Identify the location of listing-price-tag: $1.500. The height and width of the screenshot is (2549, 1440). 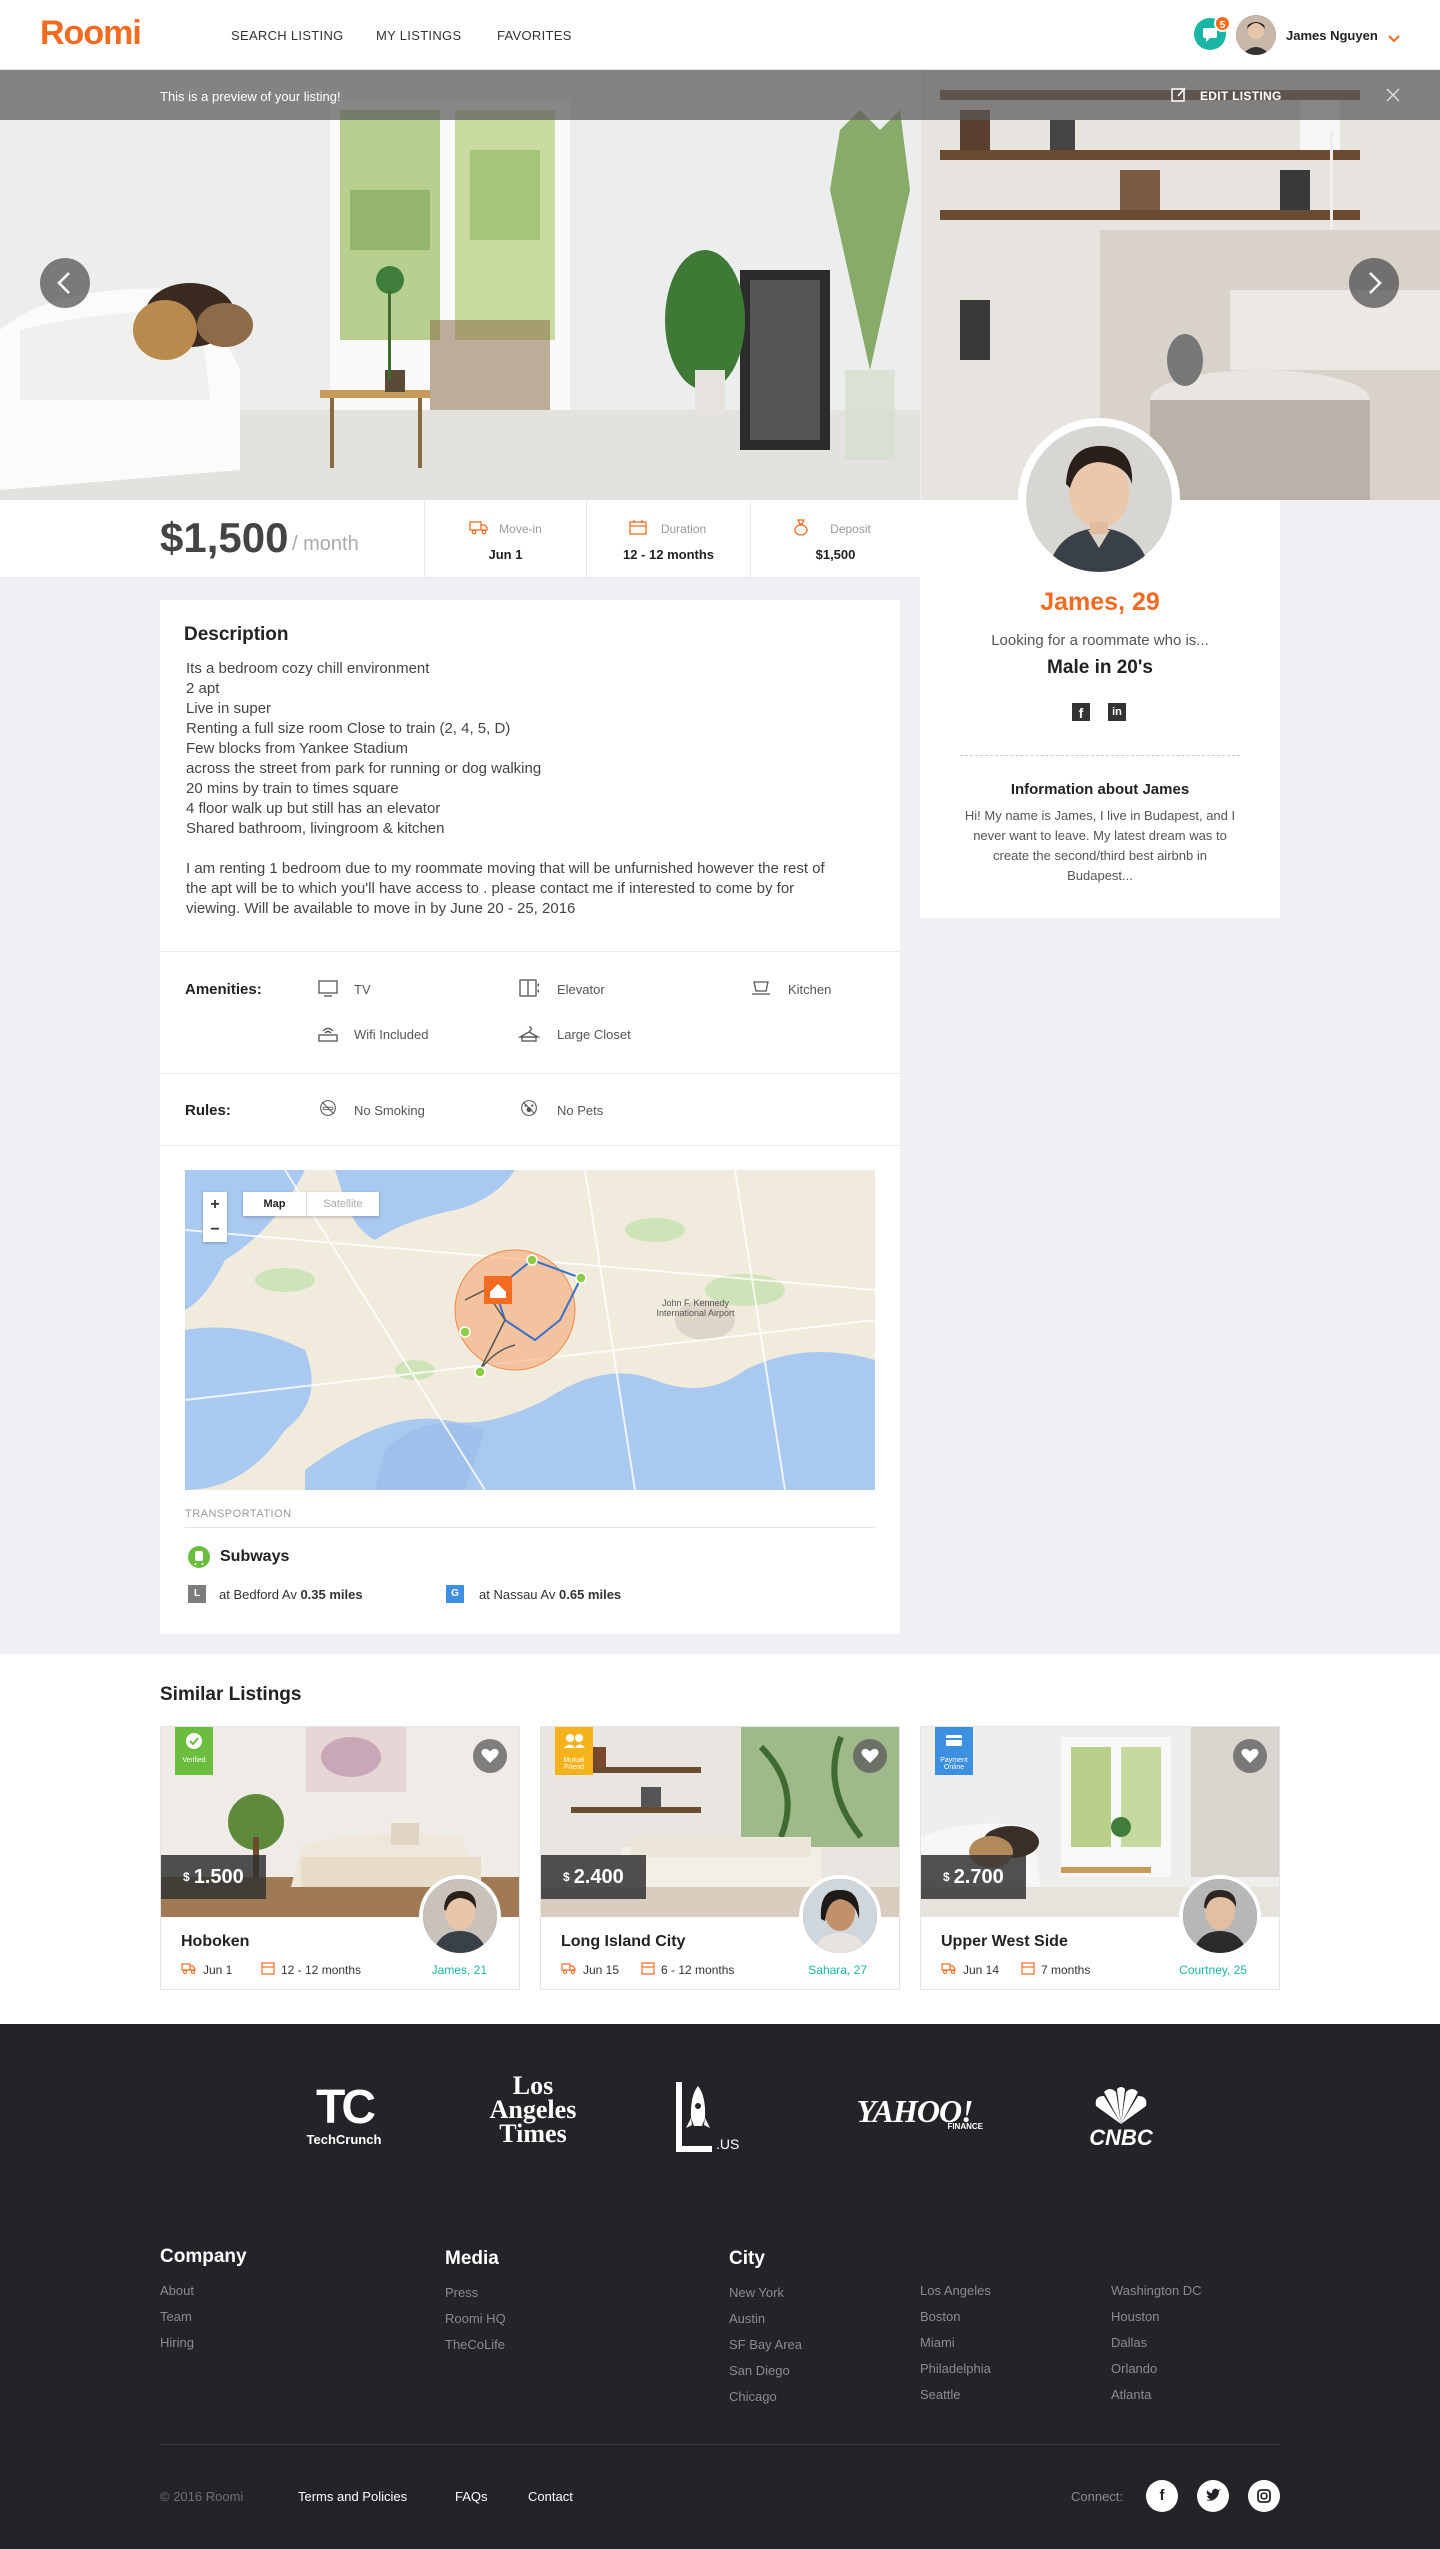
(213, 1877).